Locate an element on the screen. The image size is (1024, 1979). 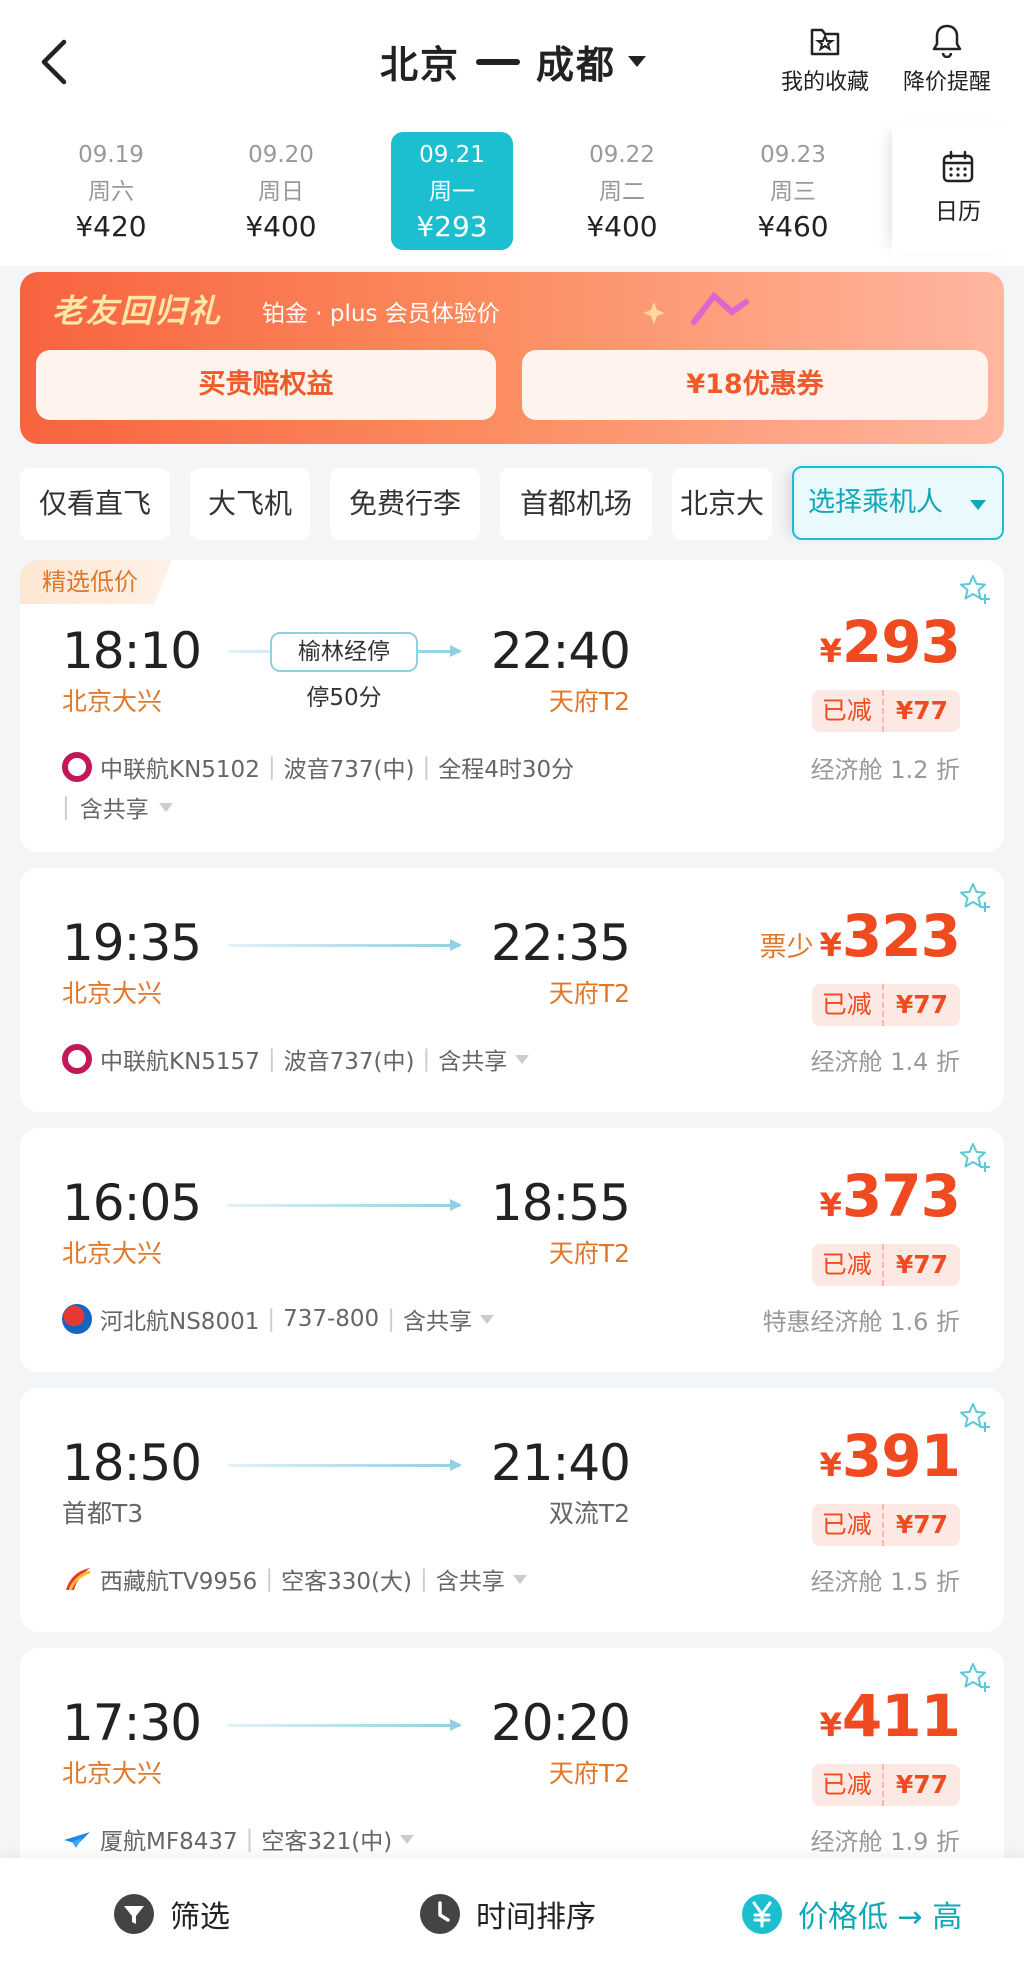
header: 北京 成都 我的收藏 降价提醒 is located at coordinates (512, 62).